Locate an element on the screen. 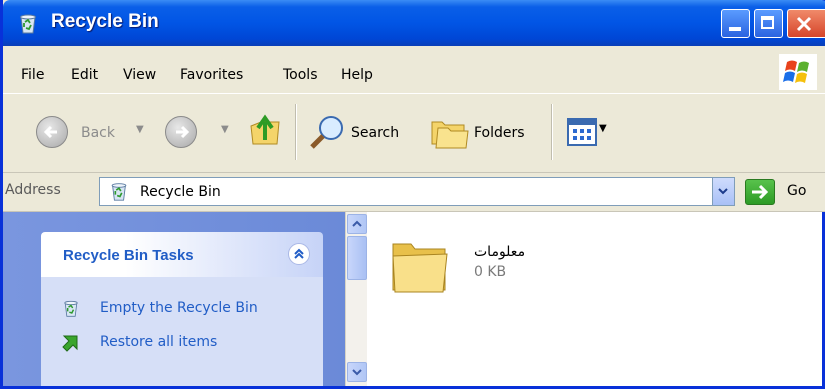  minimize-icon is located at coordinates (735, 29).